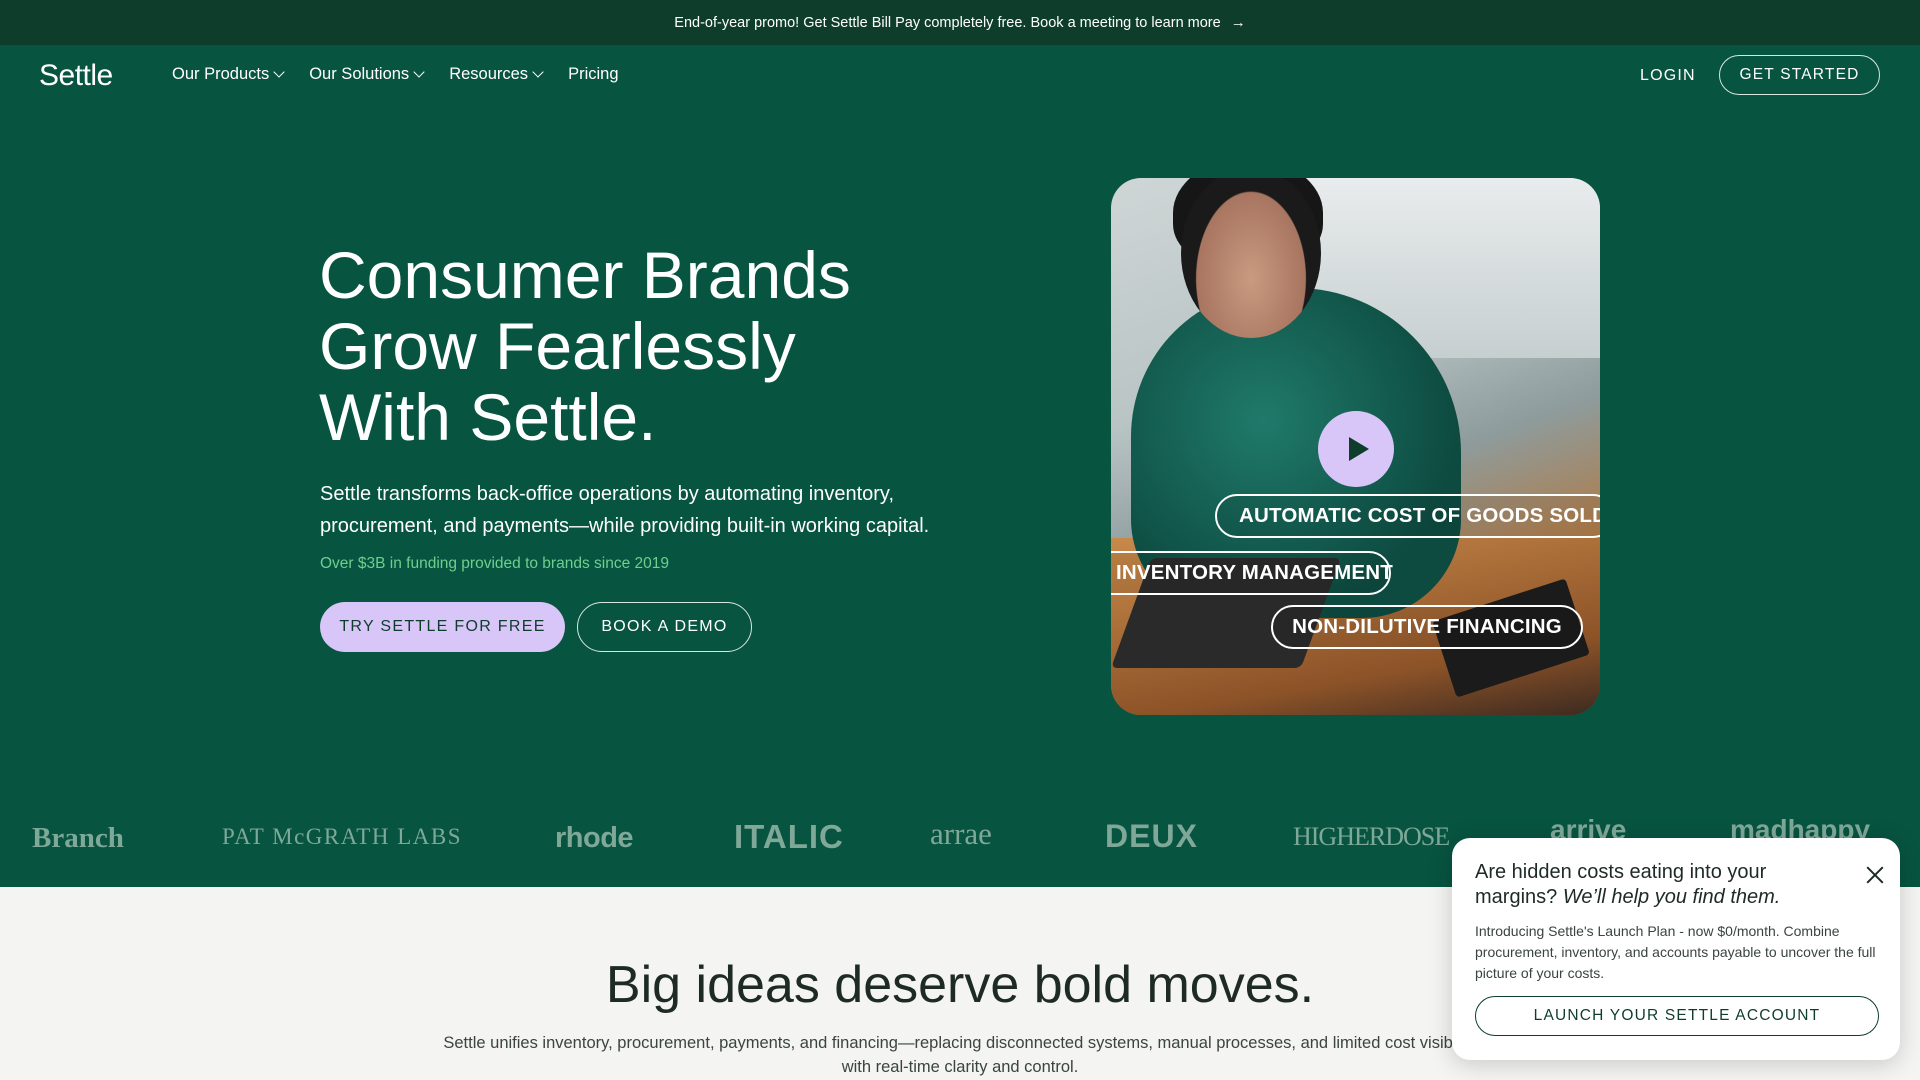 This screenshot has width=1920, height=1080. What do you see at coordinates (78, 838) in the screenshot?
I see `logo-branch: Branch` at bounding box center [78, 838].